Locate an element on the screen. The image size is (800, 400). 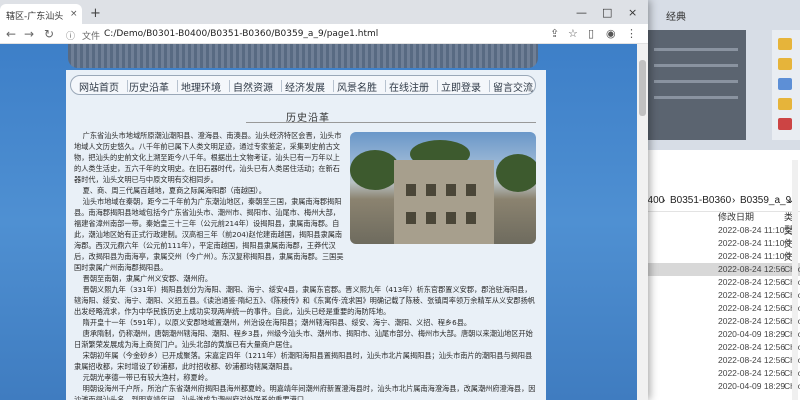
nav-item-register: 在线注册 is located at coordinates (409, 86).